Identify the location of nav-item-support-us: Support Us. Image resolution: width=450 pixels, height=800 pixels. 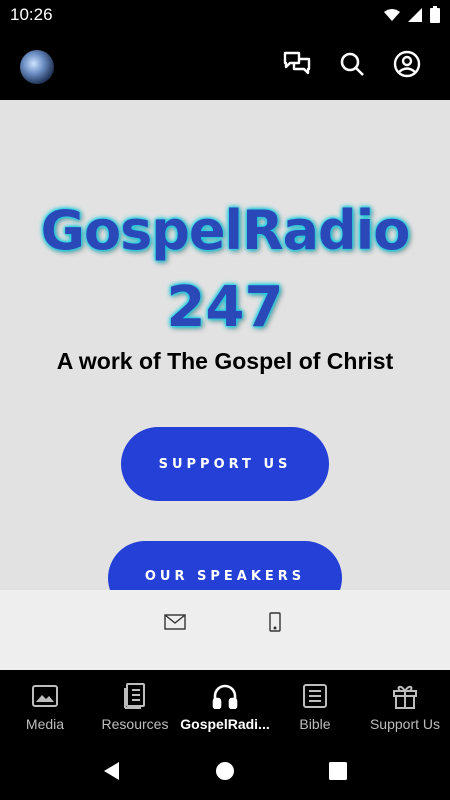
(405, 706).